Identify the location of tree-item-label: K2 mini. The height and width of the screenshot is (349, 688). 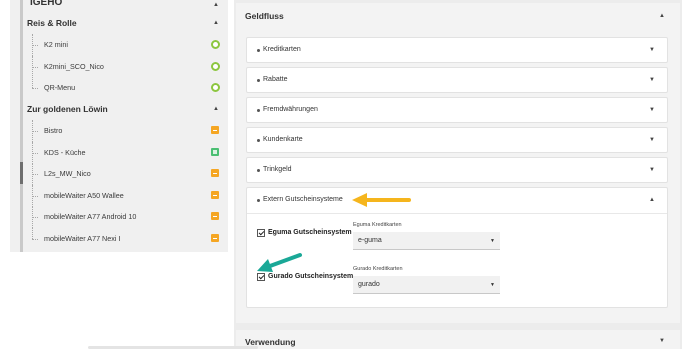
(56, 44).